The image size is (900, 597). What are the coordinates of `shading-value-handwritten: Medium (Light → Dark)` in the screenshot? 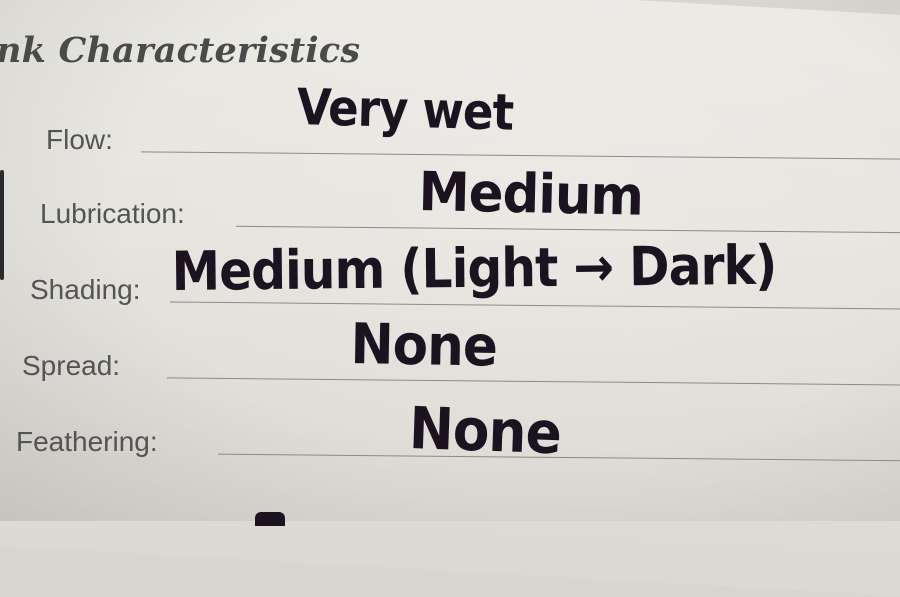 It's located at (474, 268).